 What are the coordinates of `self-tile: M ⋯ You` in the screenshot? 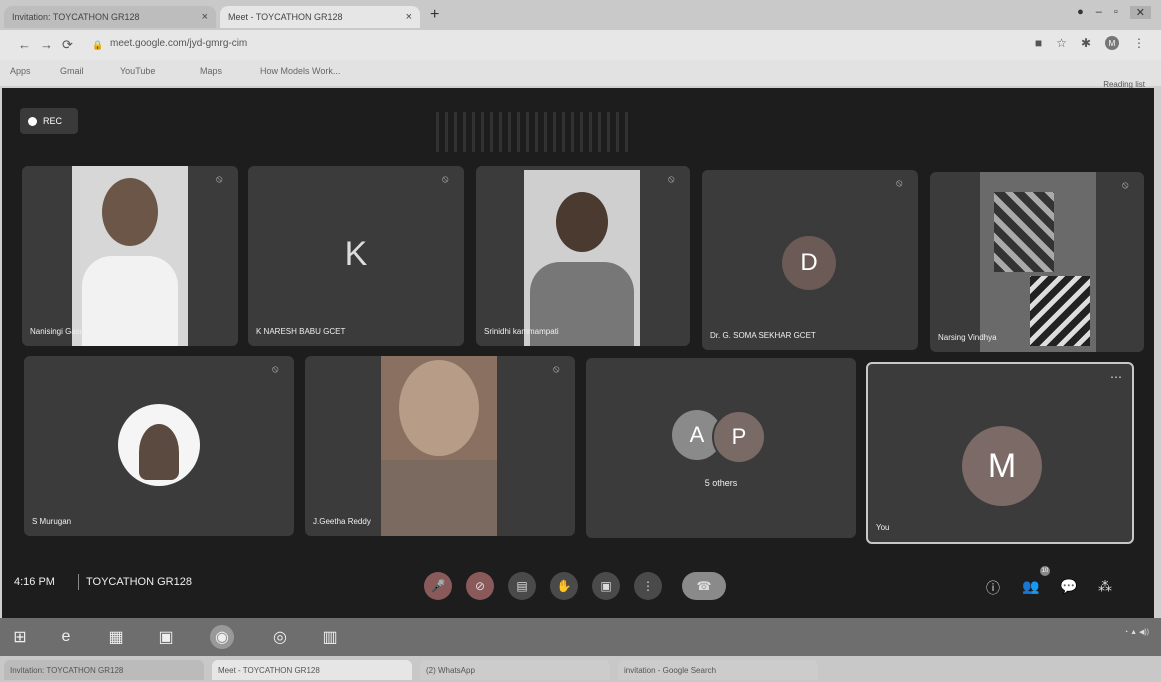 It's located at (1000, 453).